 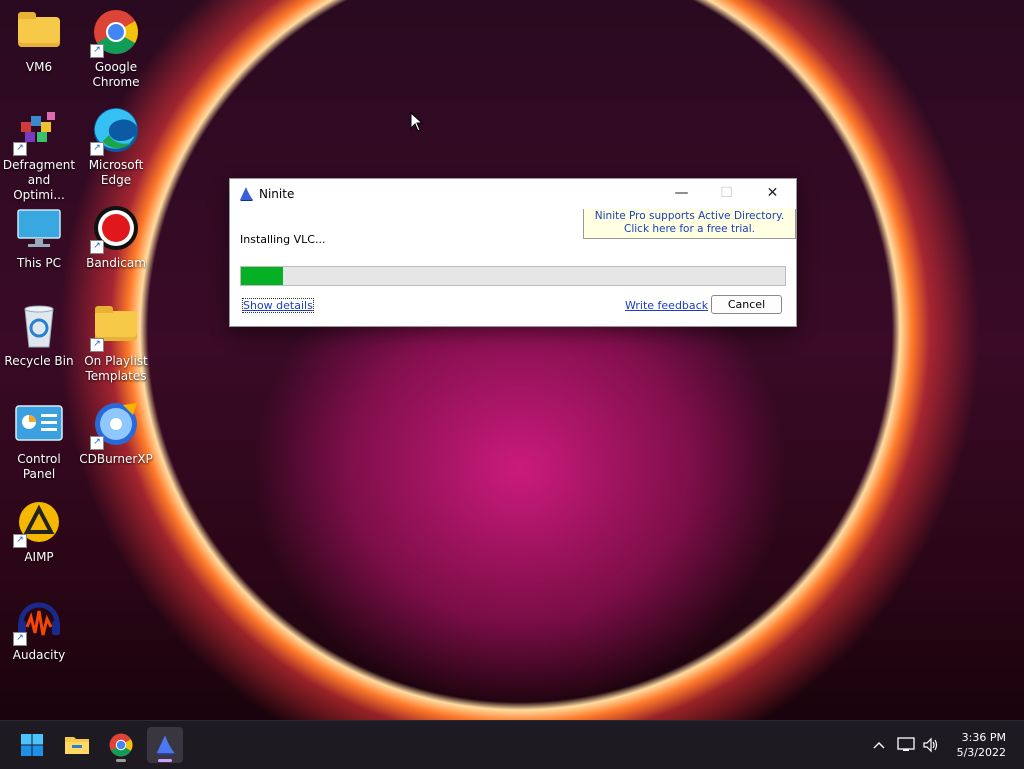 I want to click on network-button, so click(x=906, y=745).